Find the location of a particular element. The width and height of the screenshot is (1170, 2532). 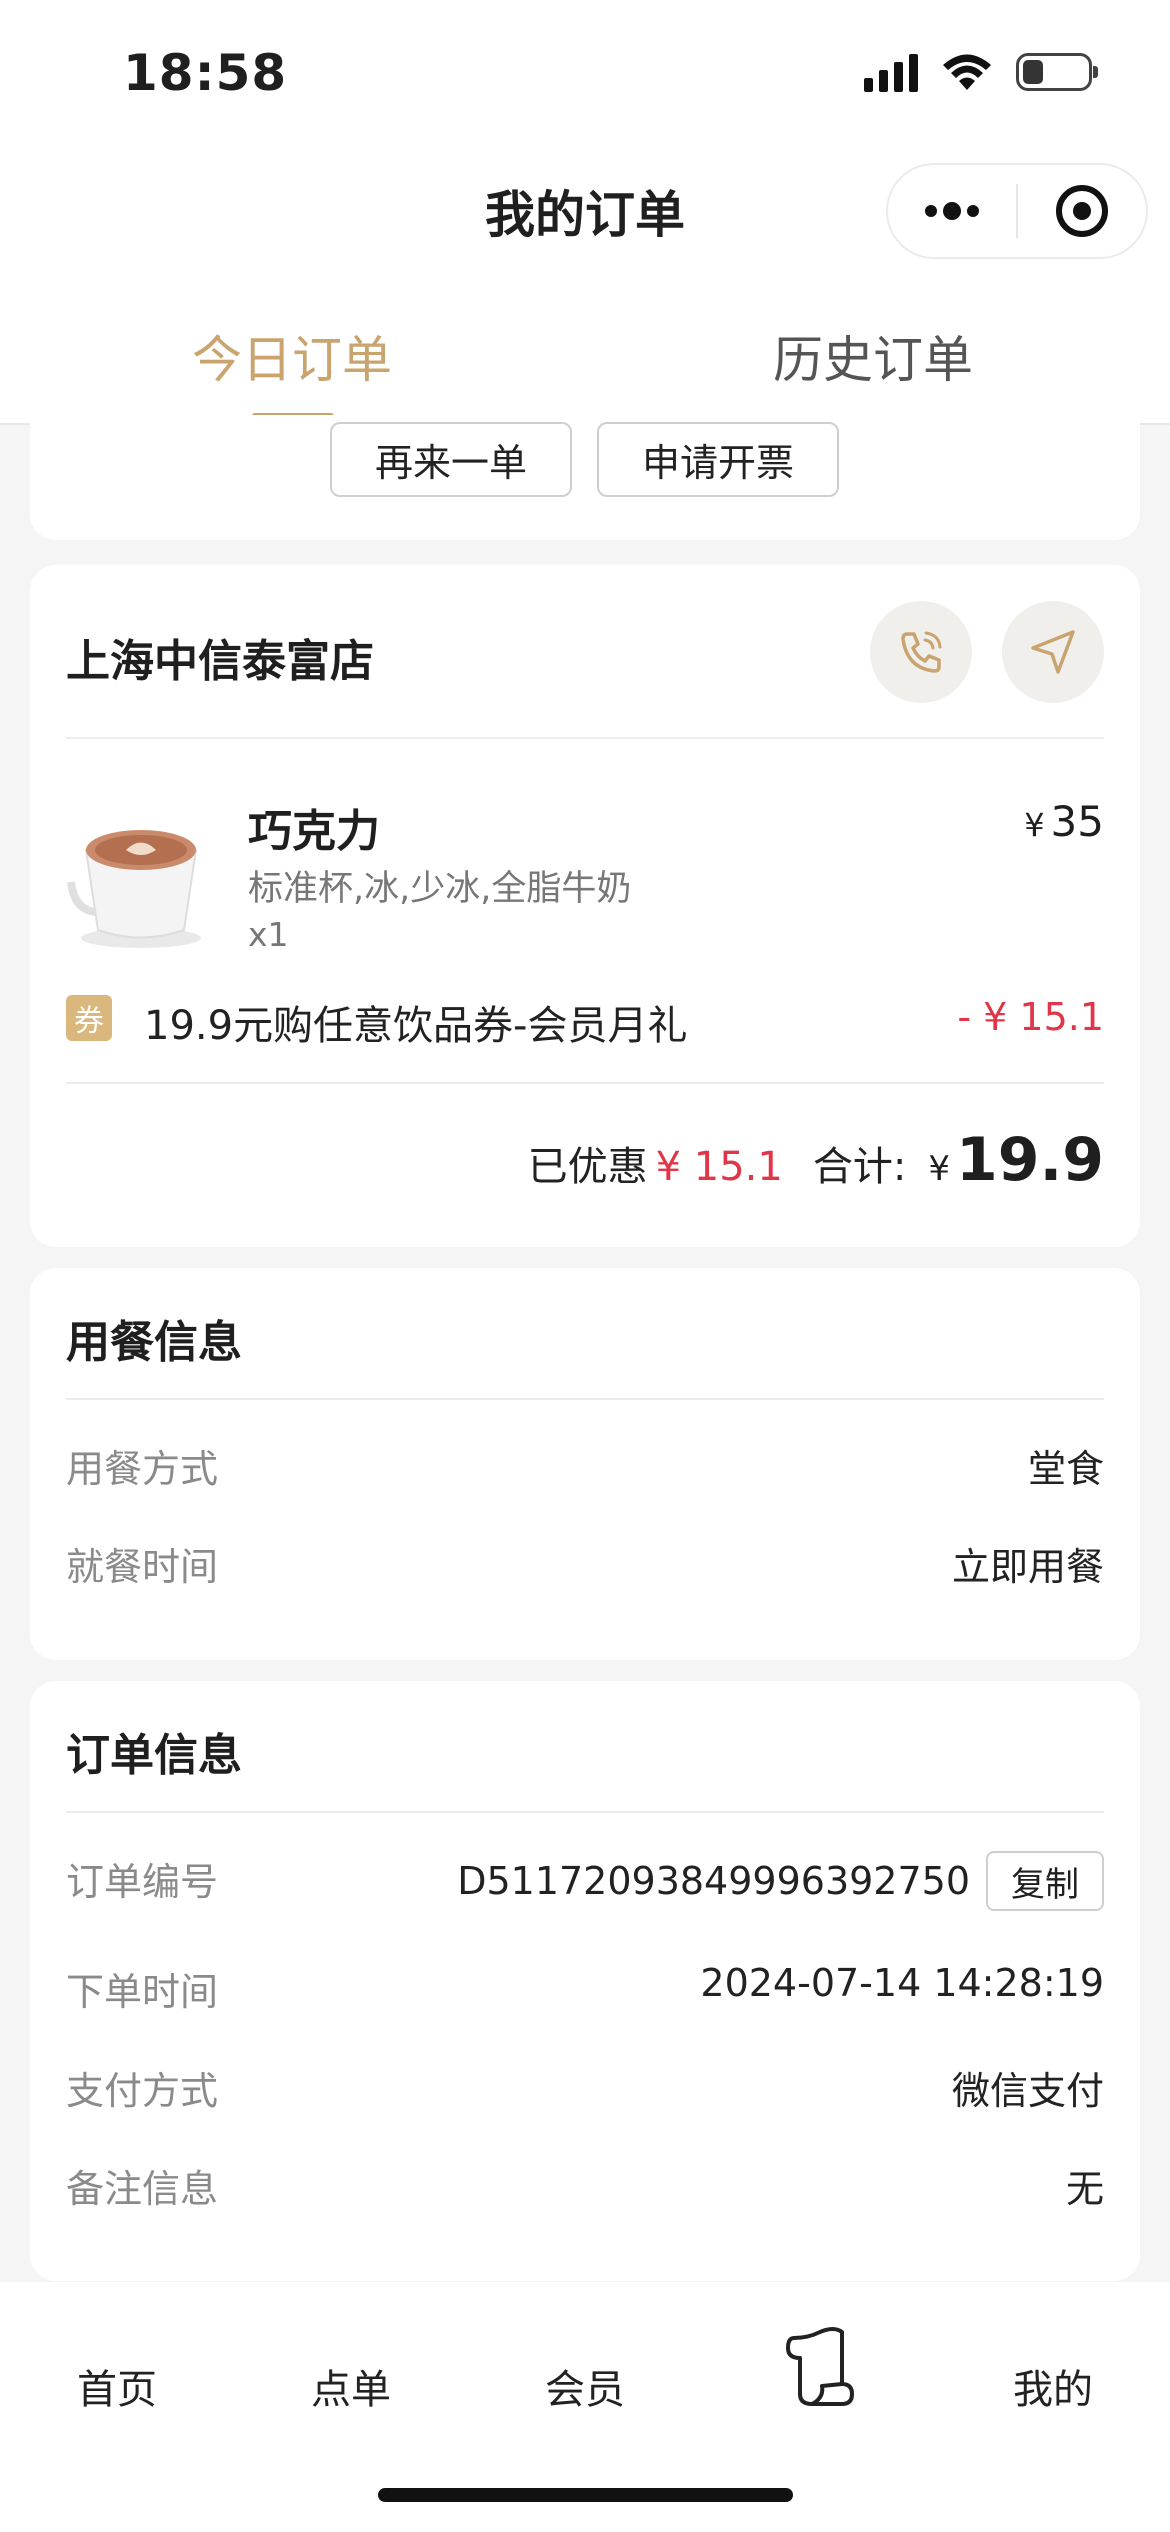

more-button is located at coordinates (952, 211).